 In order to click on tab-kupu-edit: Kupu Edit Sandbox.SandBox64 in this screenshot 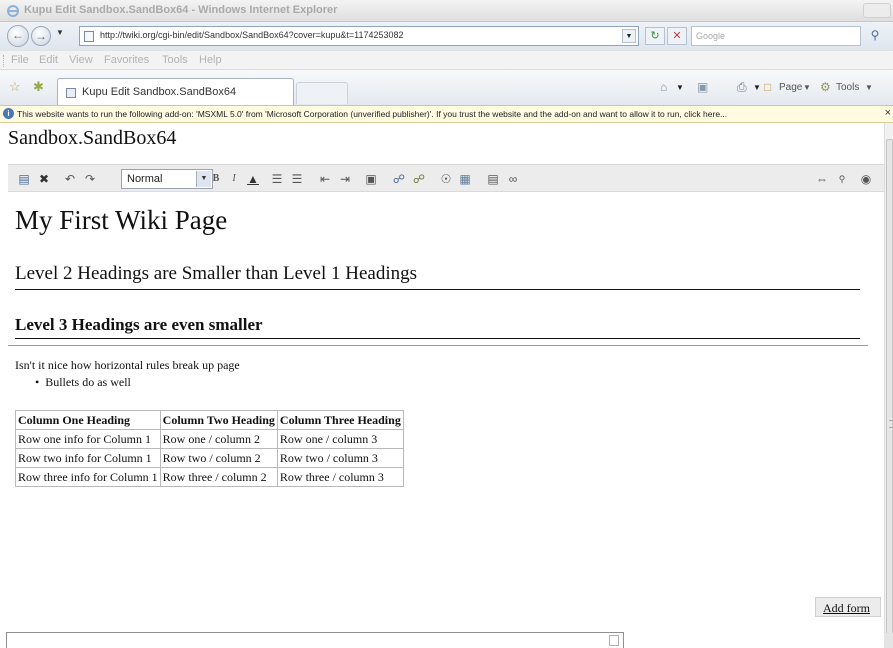, I will do `click(175, 91)`.